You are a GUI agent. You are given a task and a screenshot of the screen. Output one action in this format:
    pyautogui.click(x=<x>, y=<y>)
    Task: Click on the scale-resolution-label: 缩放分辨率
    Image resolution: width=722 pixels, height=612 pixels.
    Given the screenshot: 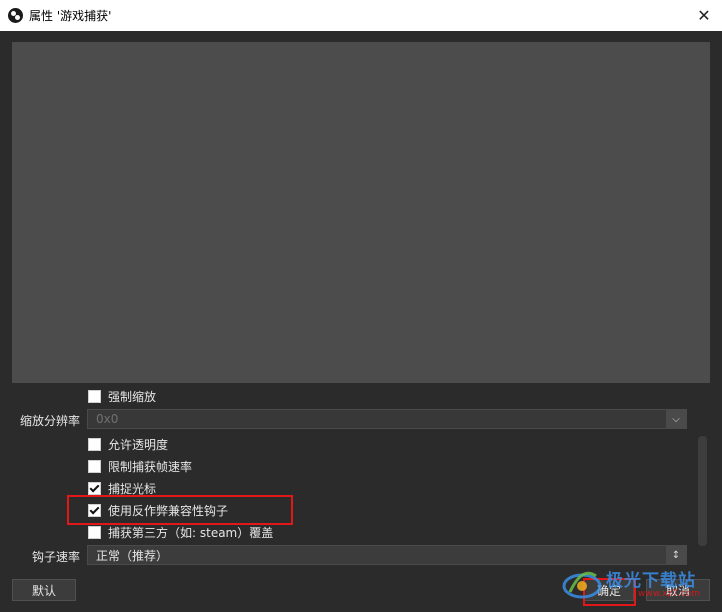 What is the action you would take?
    pyautogui.click(x=49, y=421)
    